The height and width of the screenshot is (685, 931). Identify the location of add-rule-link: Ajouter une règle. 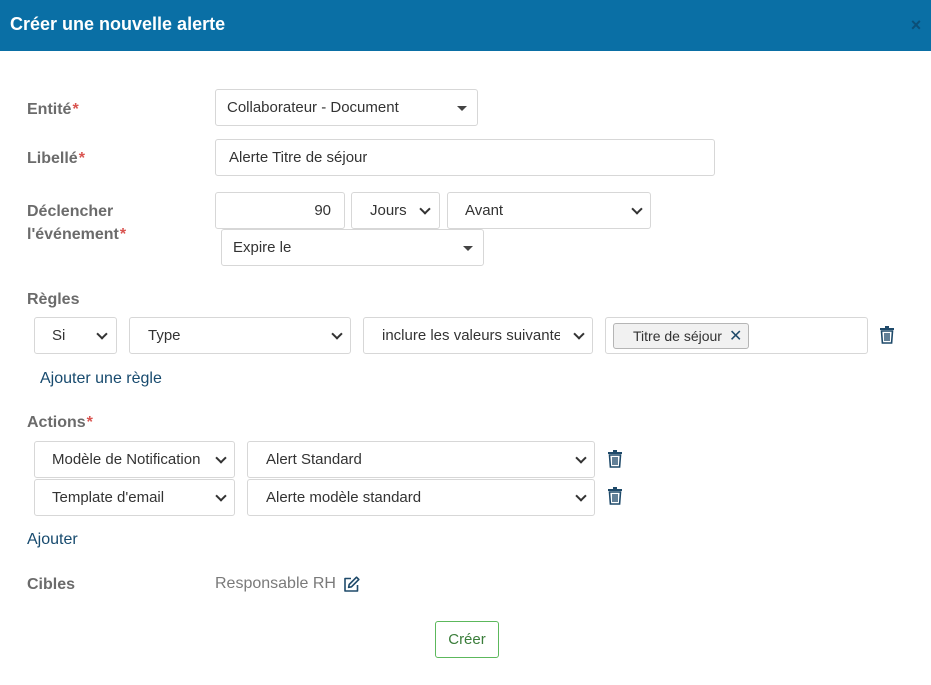
(101, 379).